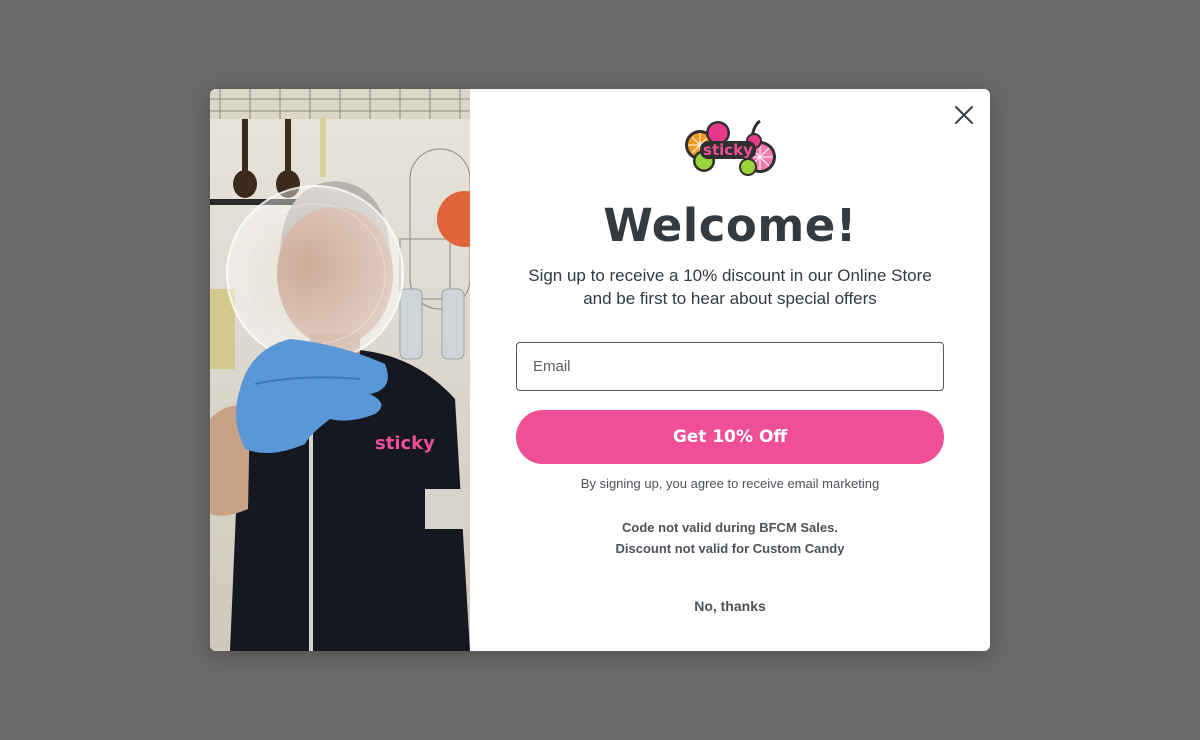 Image resolution: width=1200 pixels, height=740 pixels. Describe the element at coordinates (730, 366) in the screenshot. I see `email-input` at that location.